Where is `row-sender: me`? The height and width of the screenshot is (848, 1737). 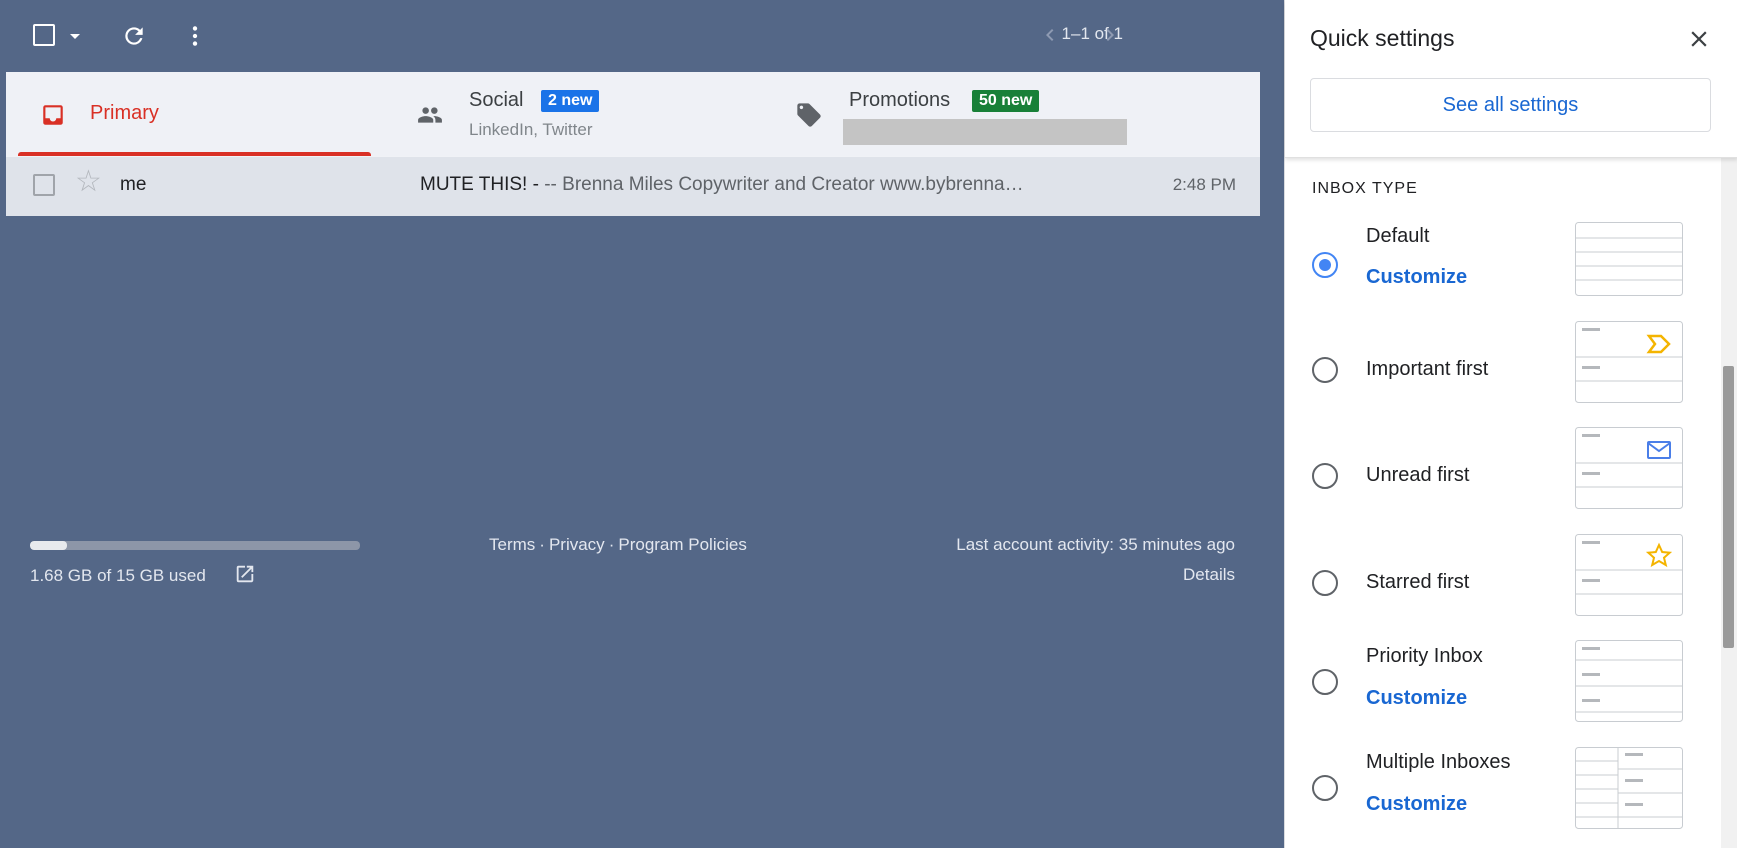
row-sender: me is located at coordinates (133, 184).